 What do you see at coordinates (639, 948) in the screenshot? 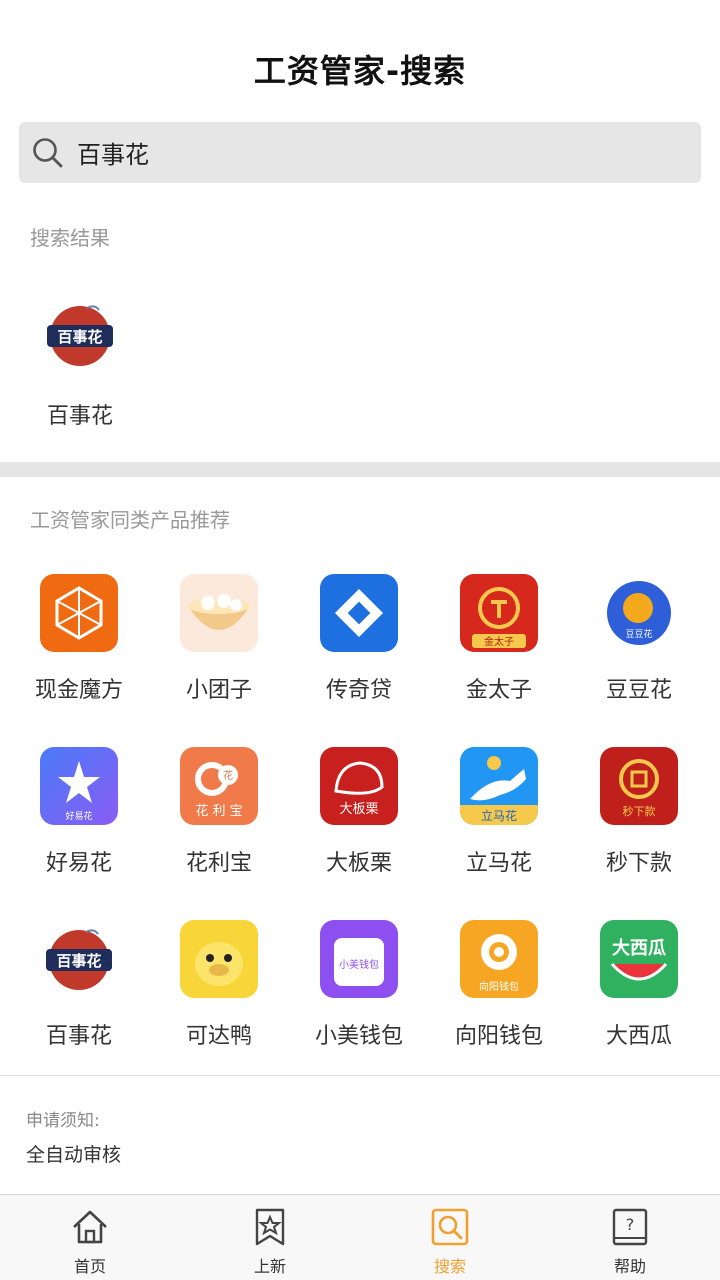
I see `svg-text: 大西瓜` at bounding box center [639, 948].